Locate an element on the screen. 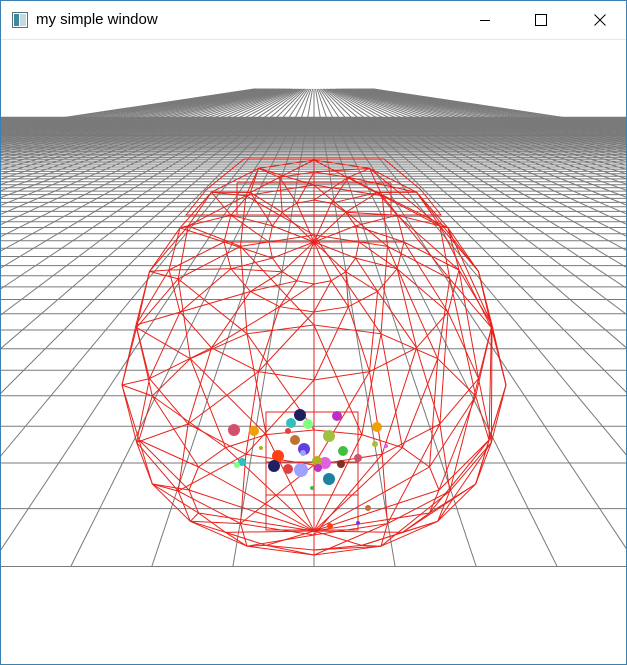 The image size is (627, 665). minimize-button is located at coordinates (485, 20).